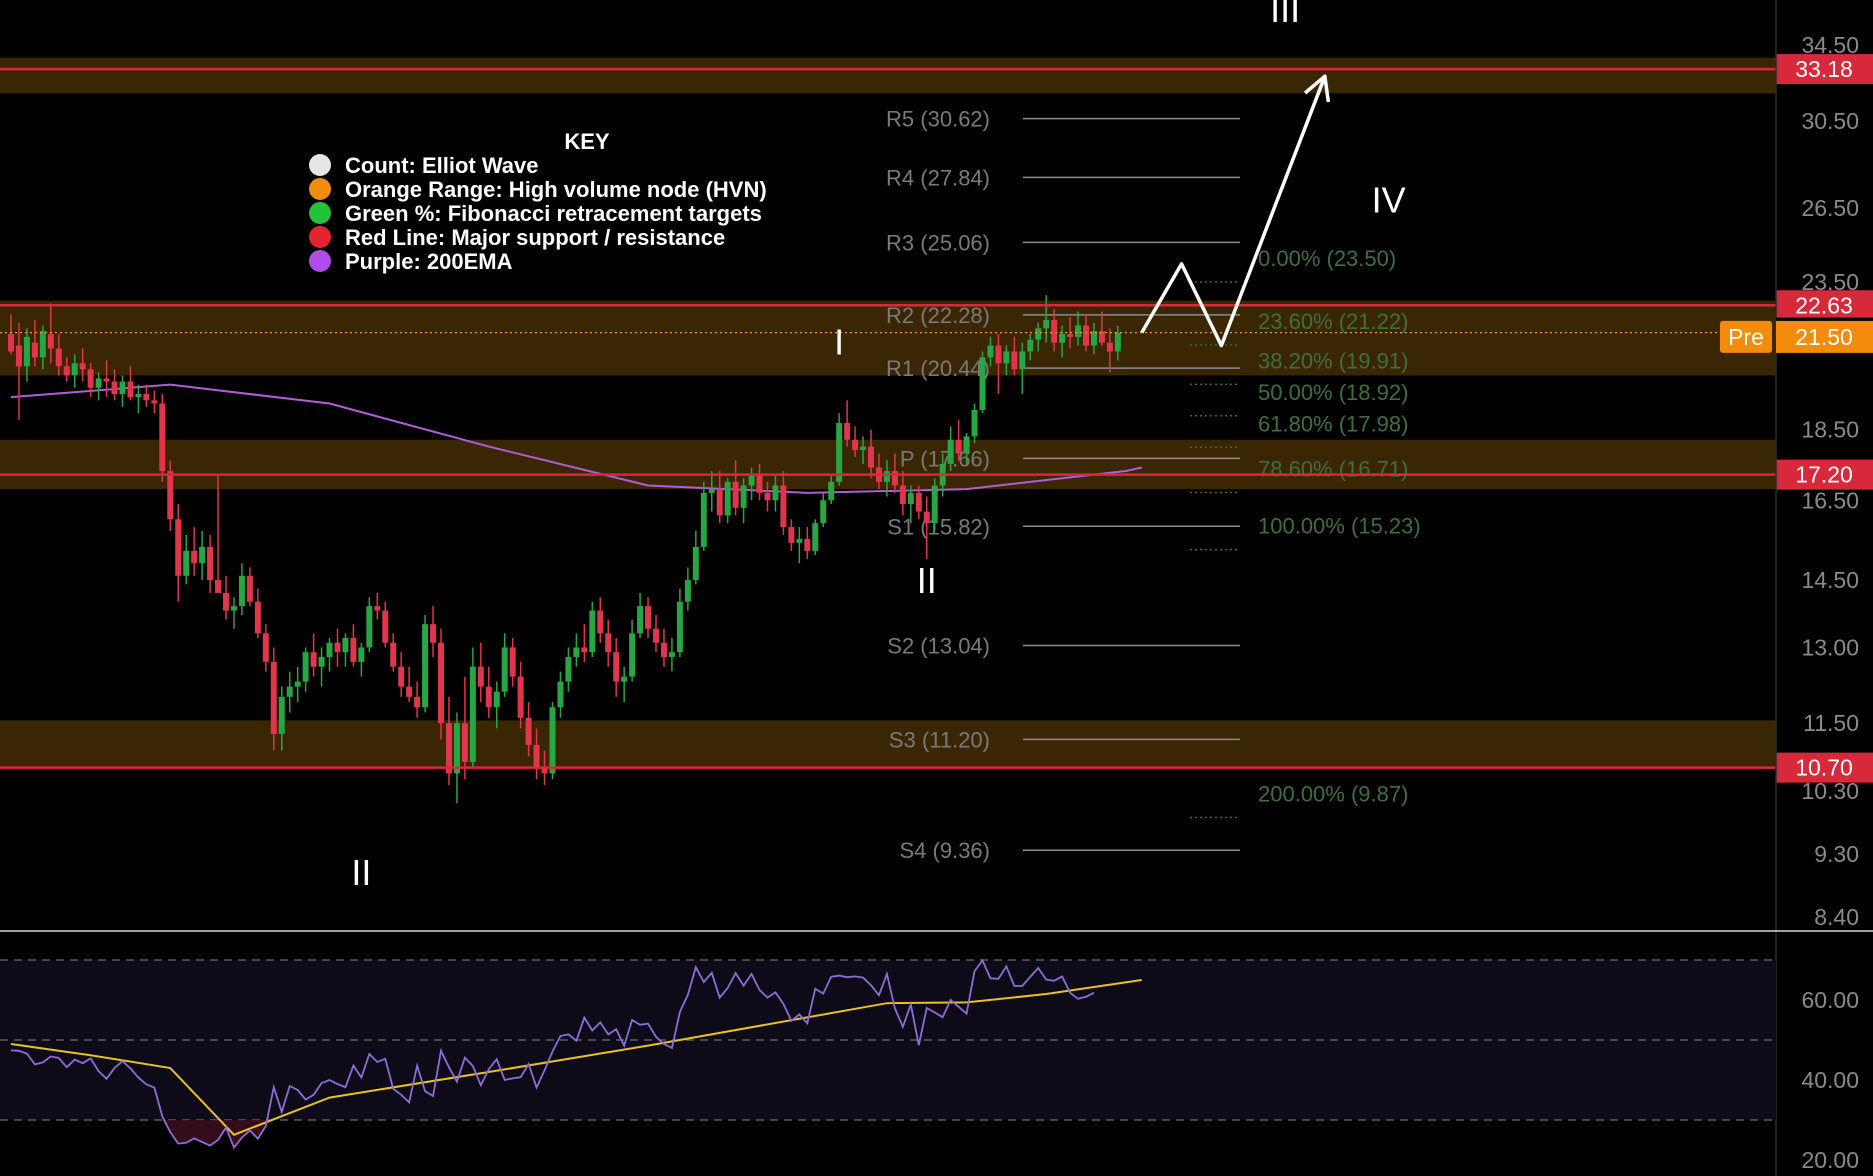  Describe the element at coordinates (1830, 208) in the screenshot. I see `price-tick-label: 26.50` at that location.